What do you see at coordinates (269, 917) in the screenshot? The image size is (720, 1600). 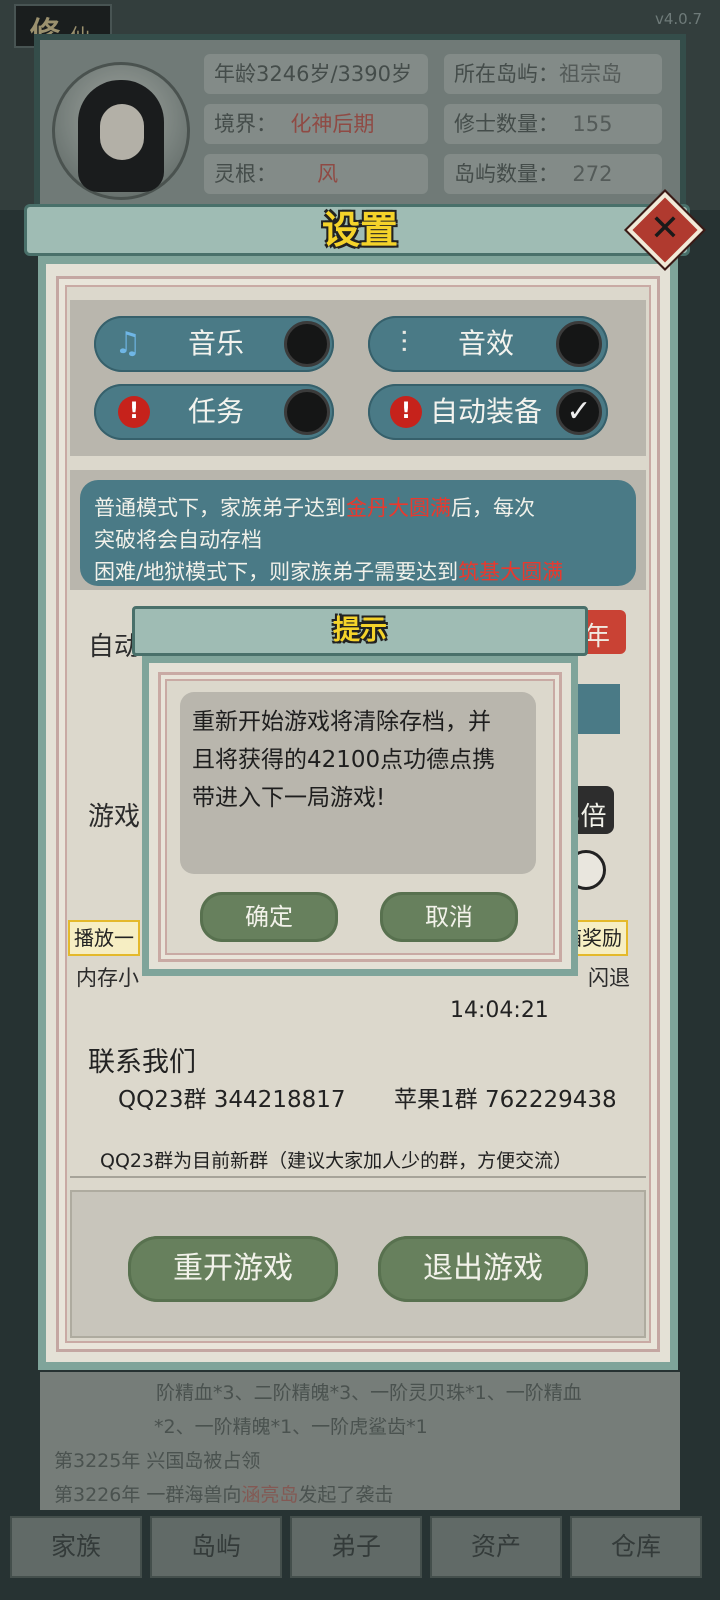 I see `confirm-button: 确定` at bounding box center [269, 917].